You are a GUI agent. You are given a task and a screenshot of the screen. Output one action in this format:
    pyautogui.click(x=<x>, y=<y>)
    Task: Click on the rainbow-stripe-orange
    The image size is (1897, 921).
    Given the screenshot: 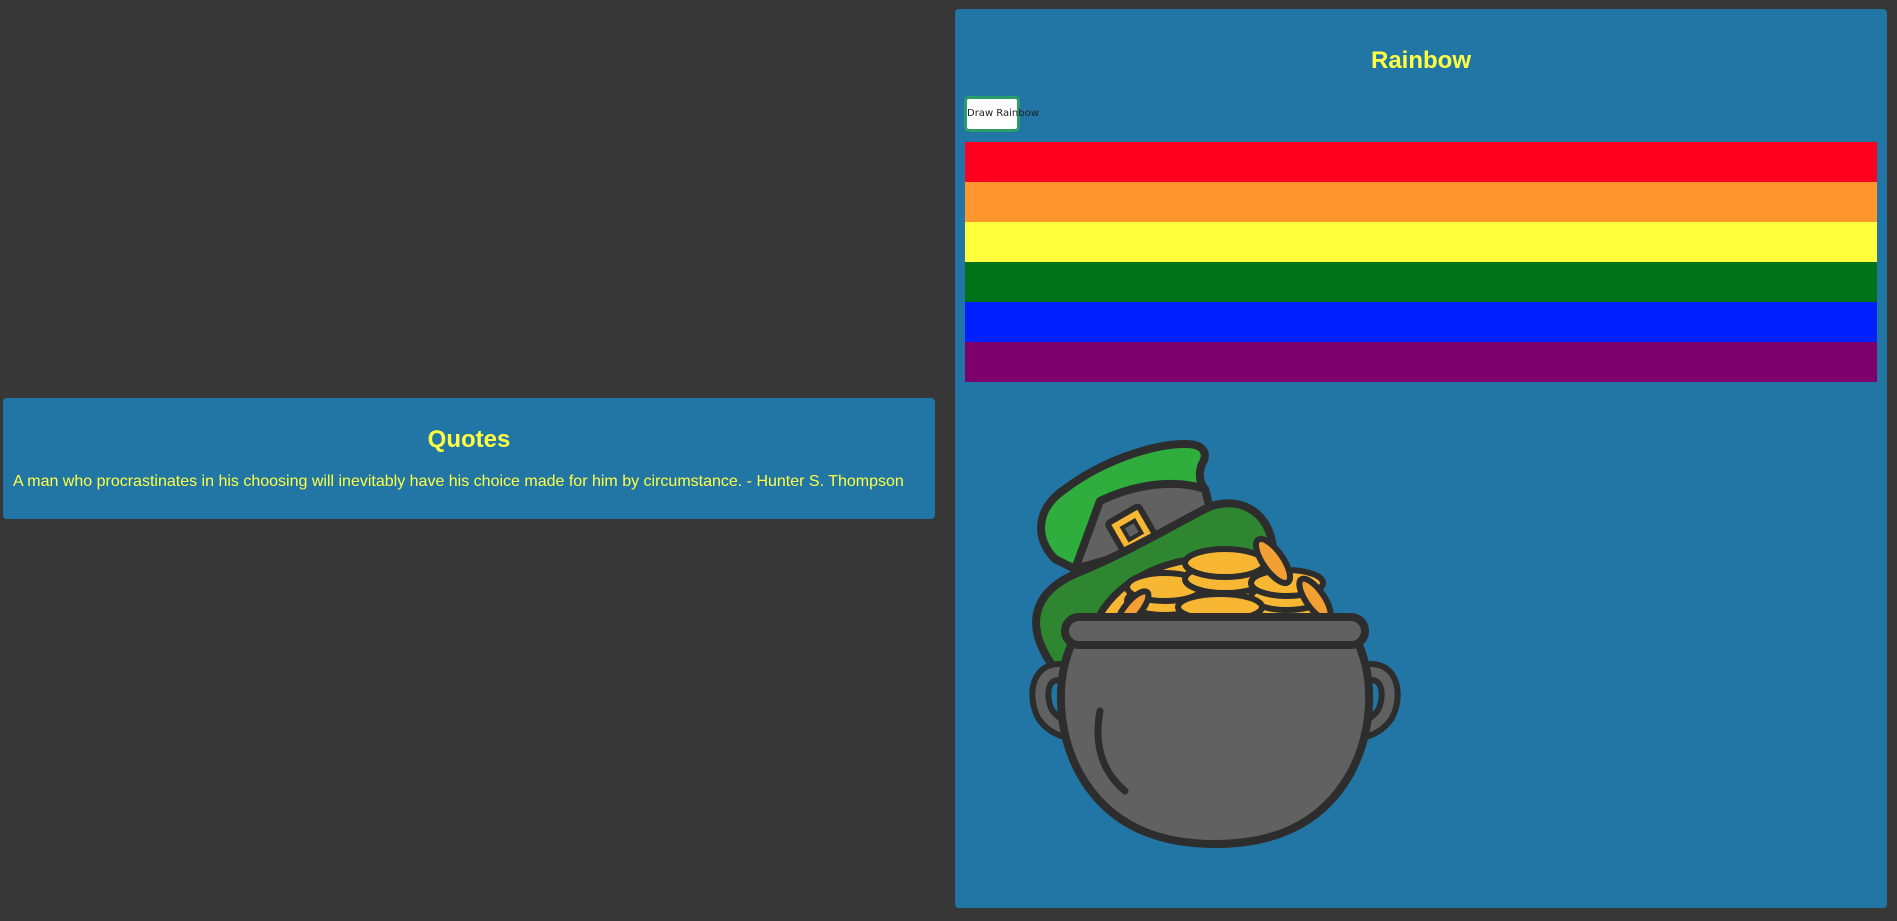 What is the action you would take?
    pyautogui.click(x=1421, y=202)
    